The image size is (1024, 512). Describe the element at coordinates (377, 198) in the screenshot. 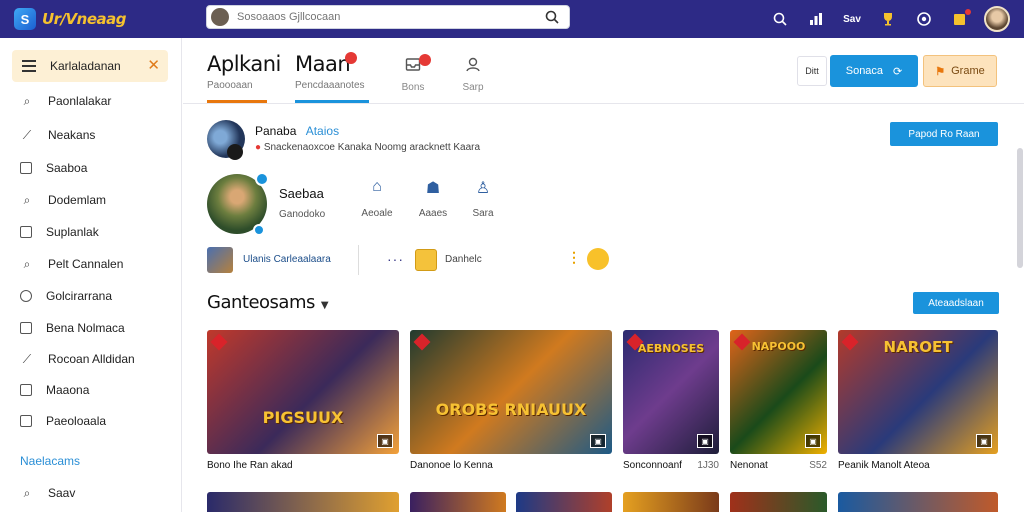

I see `stat-item: ⌂ Aeoale` at that location.